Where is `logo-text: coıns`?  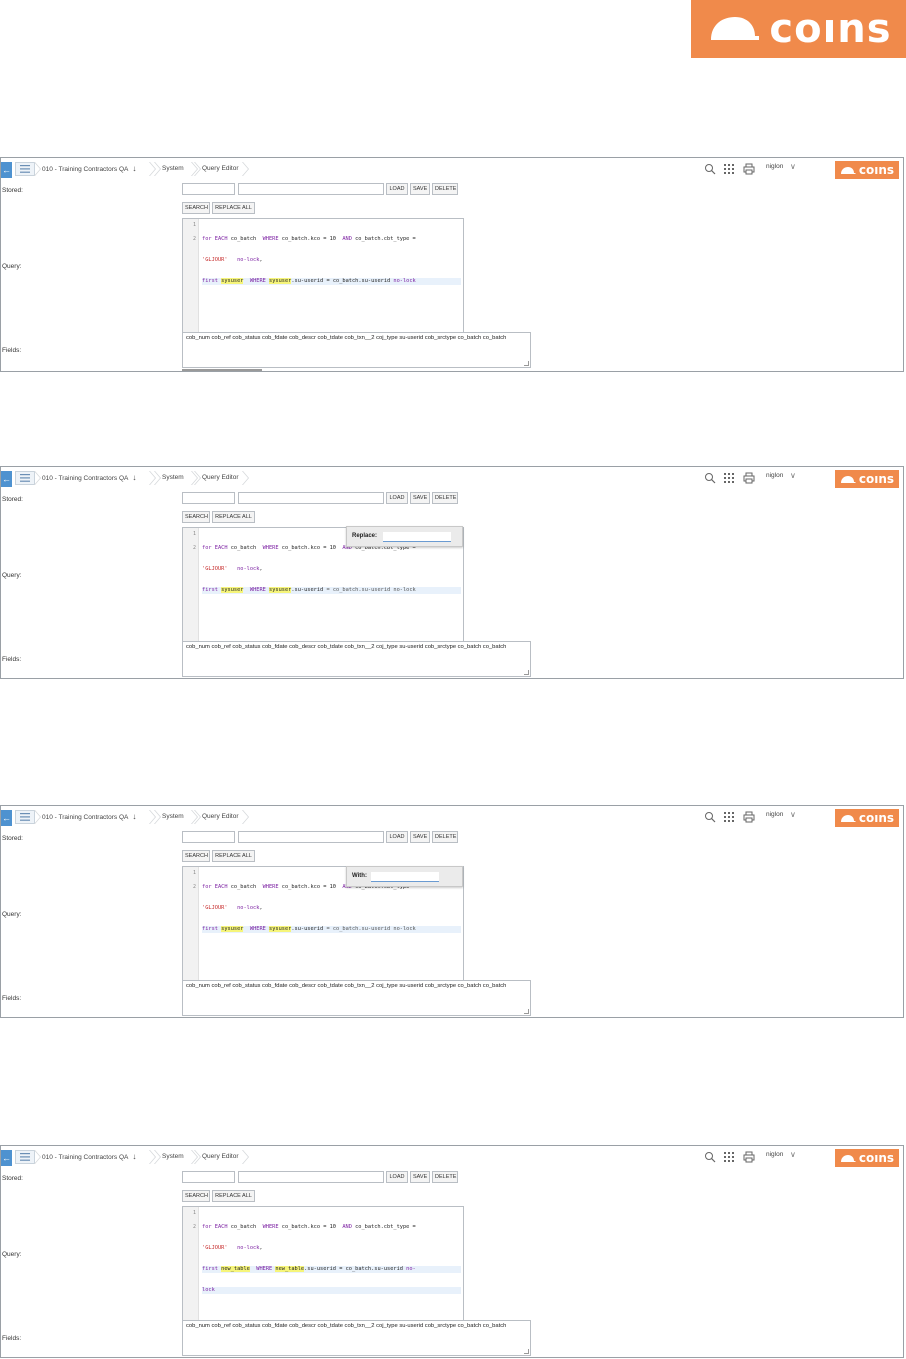
logo-text: coıns is located at coordinates (876, 818).